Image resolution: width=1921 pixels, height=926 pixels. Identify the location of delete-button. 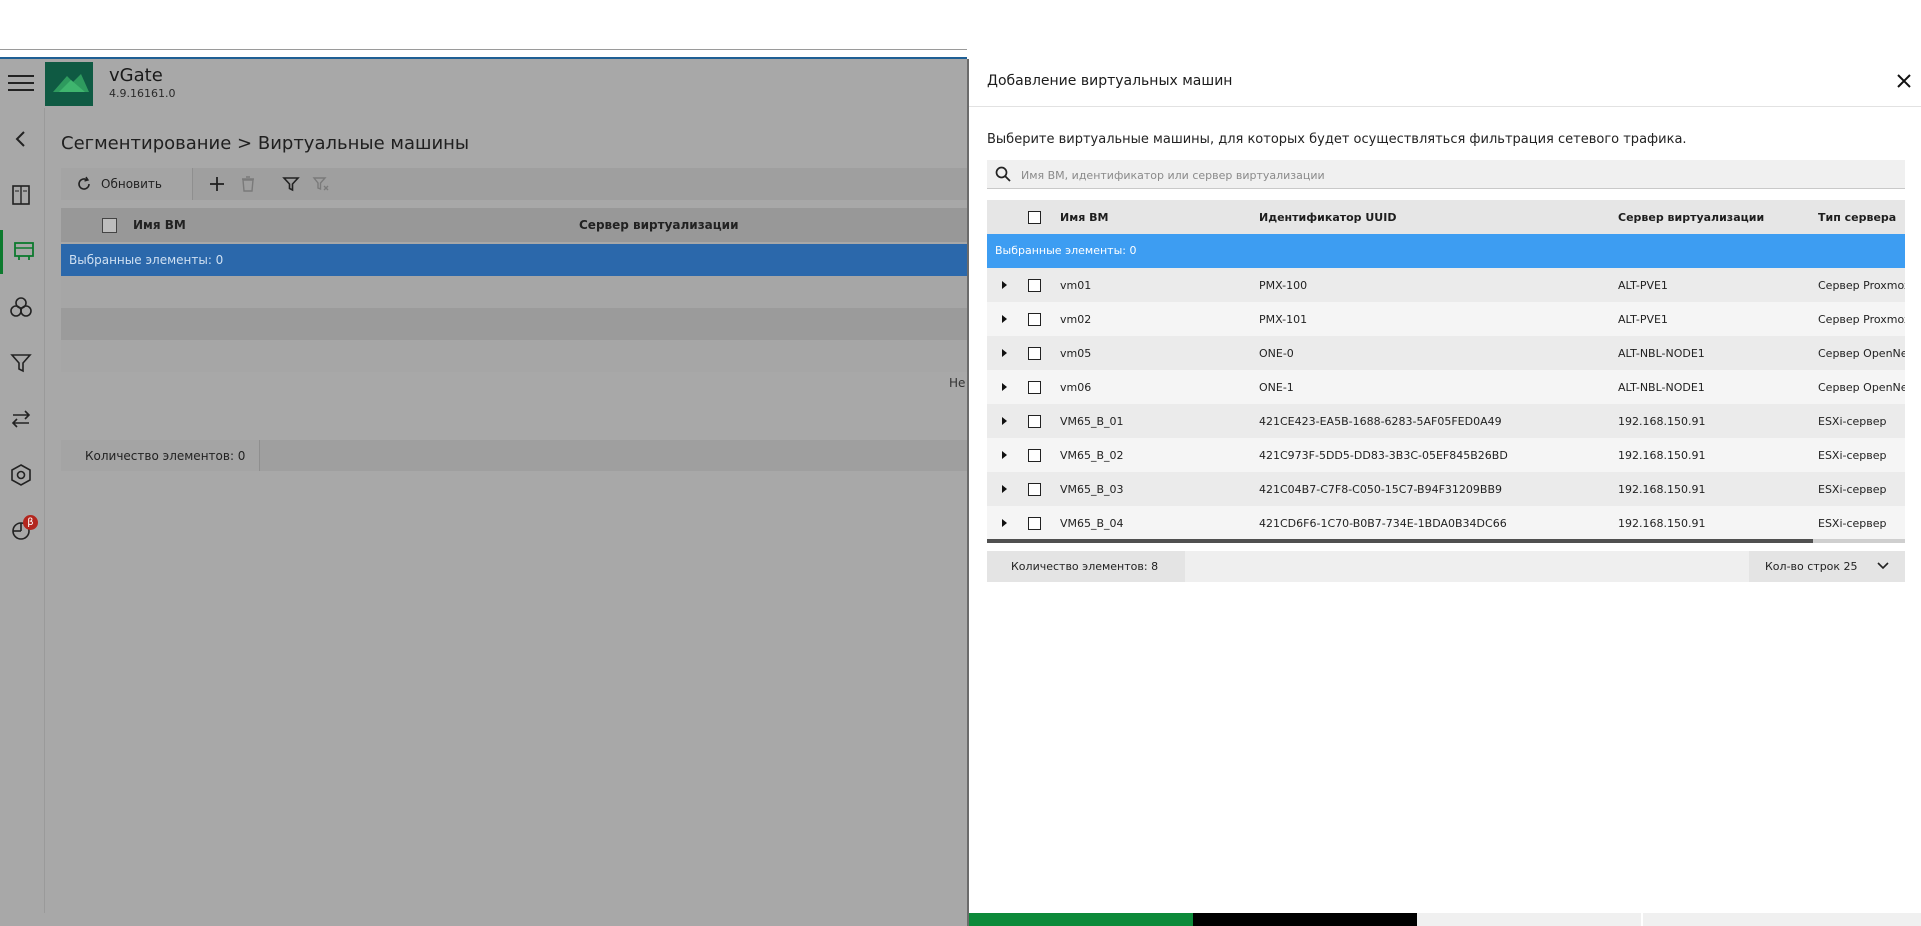
(248, 184).